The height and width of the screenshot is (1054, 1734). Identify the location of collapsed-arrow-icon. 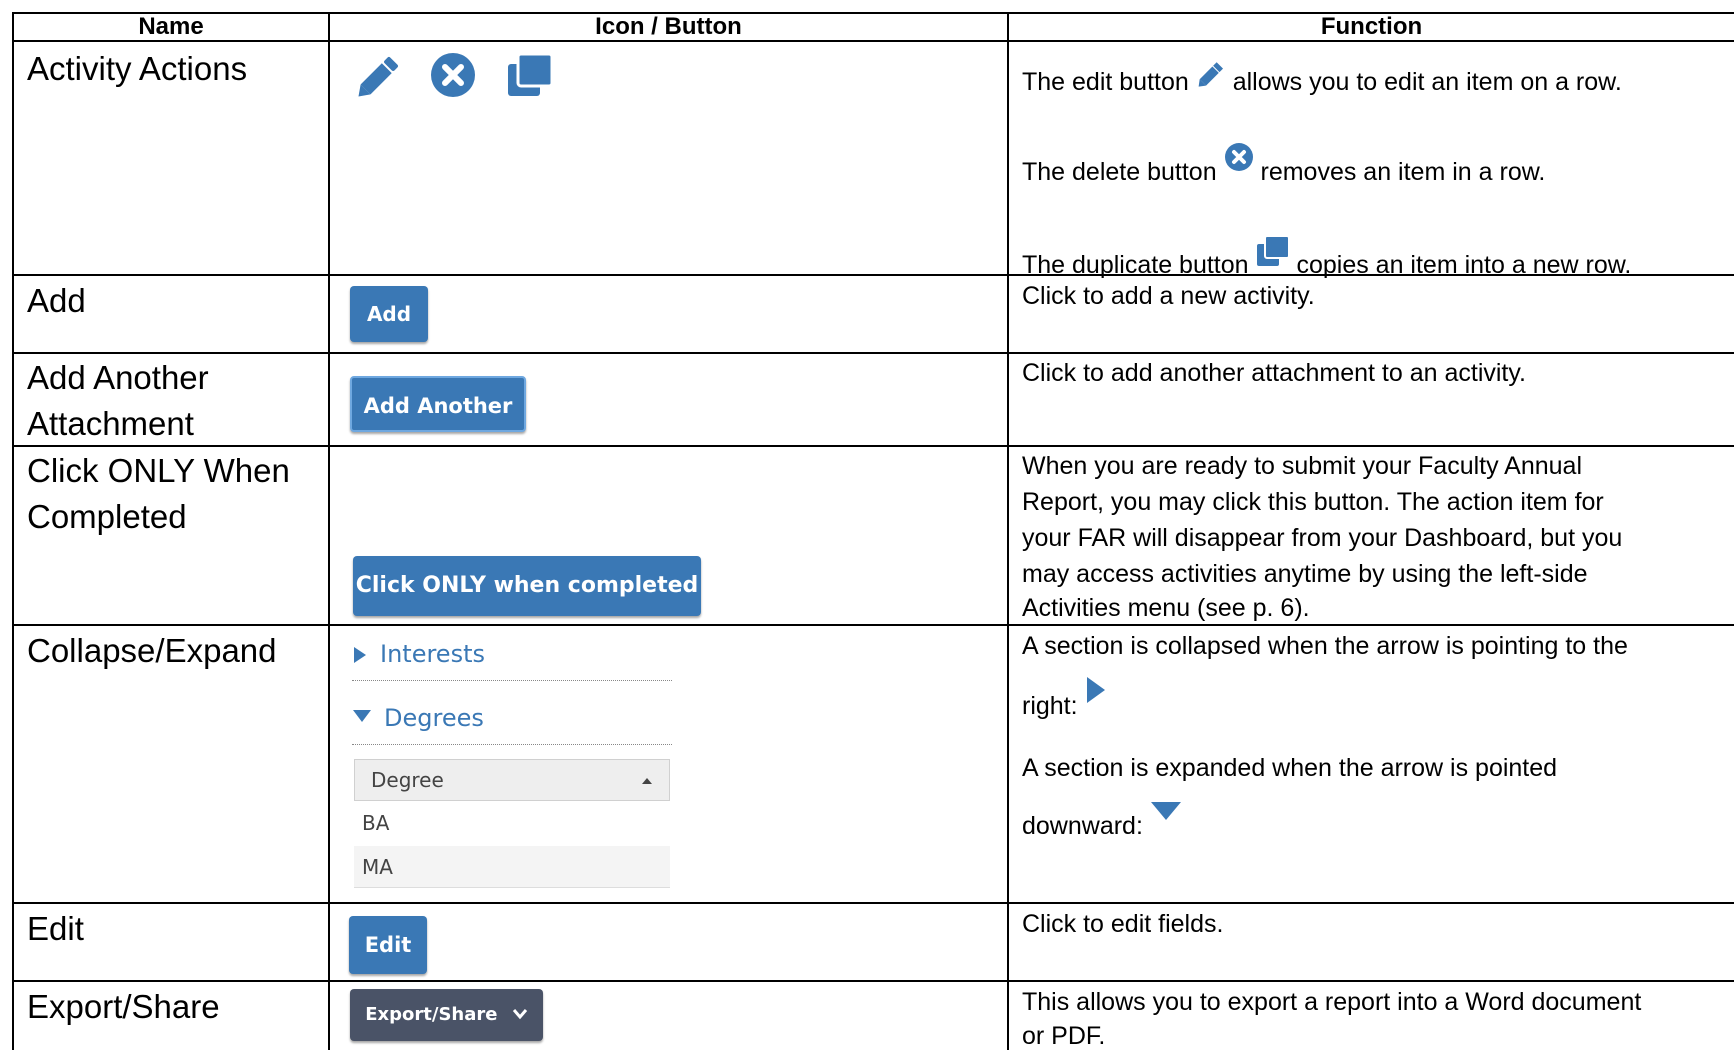
(360, 655).